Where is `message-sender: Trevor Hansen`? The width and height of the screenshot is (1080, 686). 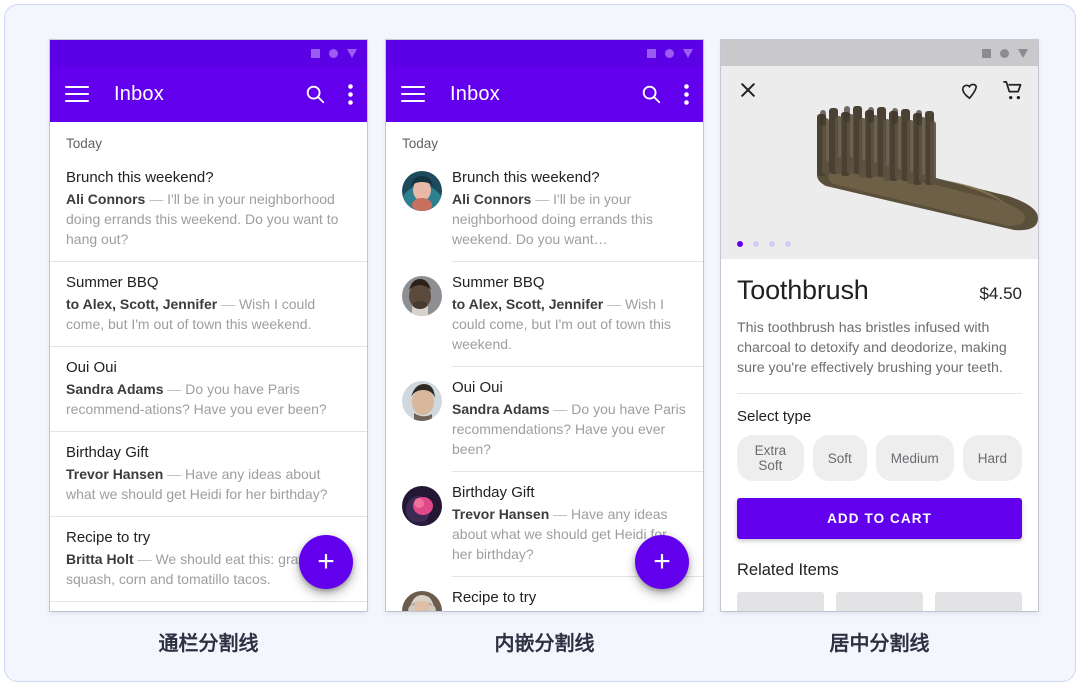 message-sender: Trevor Hansen is located at coordinates (501, 514).